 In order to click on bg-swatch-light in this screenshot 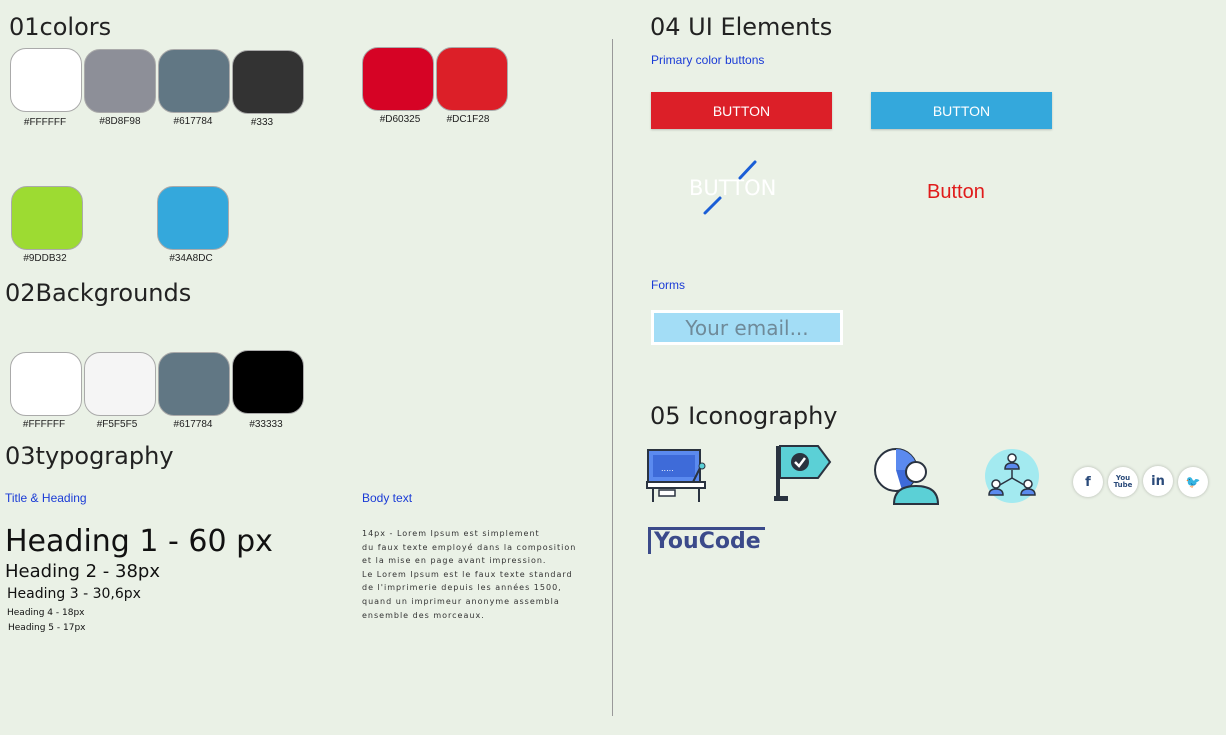, I will do `click(120, 384)`.